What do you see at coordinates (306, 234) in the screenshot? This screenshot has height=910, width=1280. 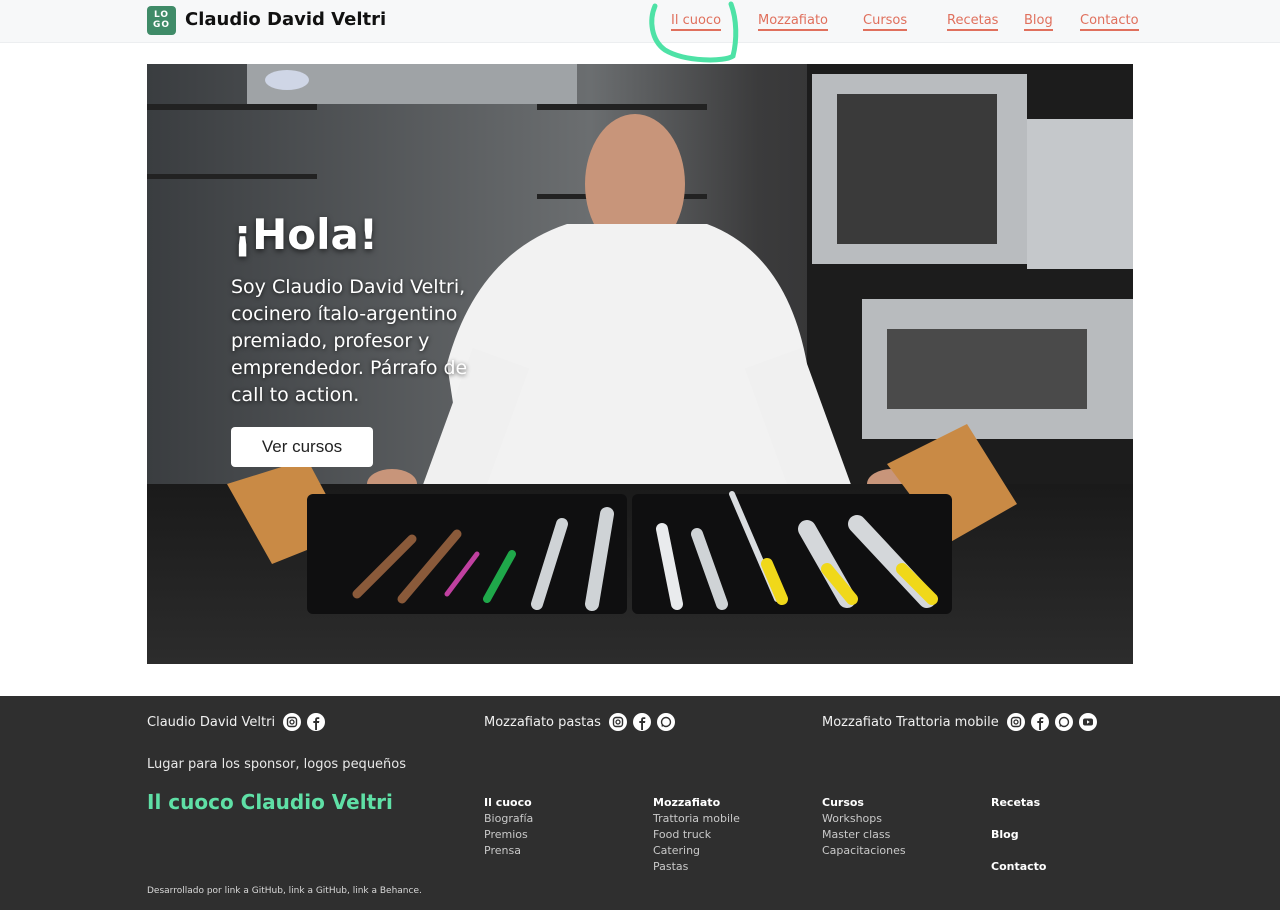 I see `hero-title: ¡Hola!` at bounding box center [306, 234].